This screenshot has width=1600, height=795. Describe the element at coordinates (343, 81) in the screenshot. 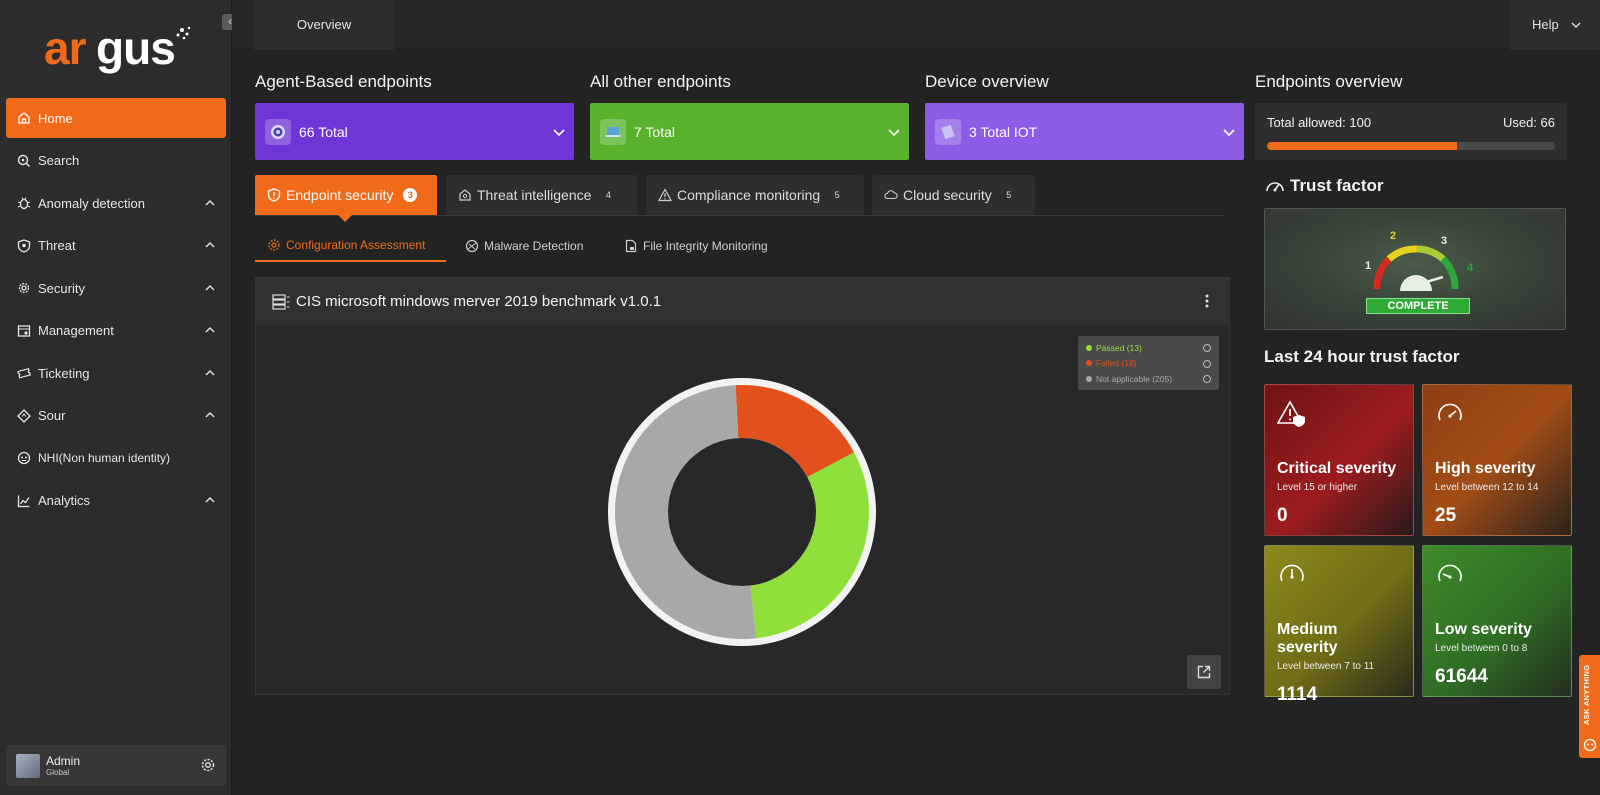

I see `agent-endpoints-title: Agent-Based endpoints` at that location.